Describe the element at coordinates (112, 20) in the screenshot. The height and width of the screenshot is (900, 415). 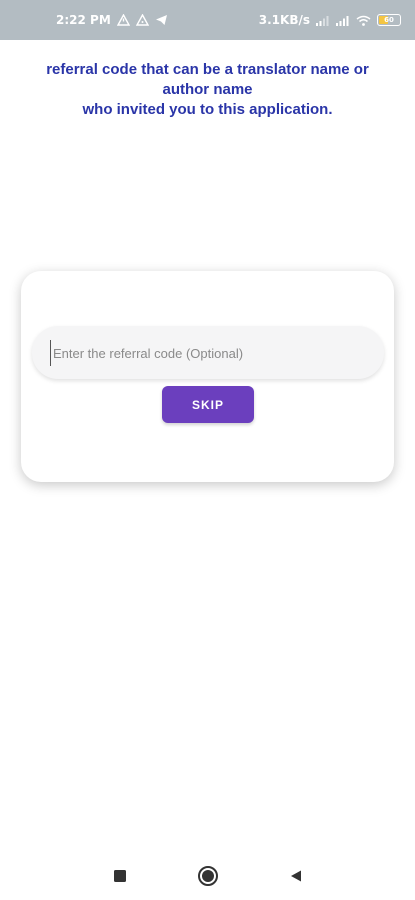
I see `status-bar-left: 2:22 PM` at that location.